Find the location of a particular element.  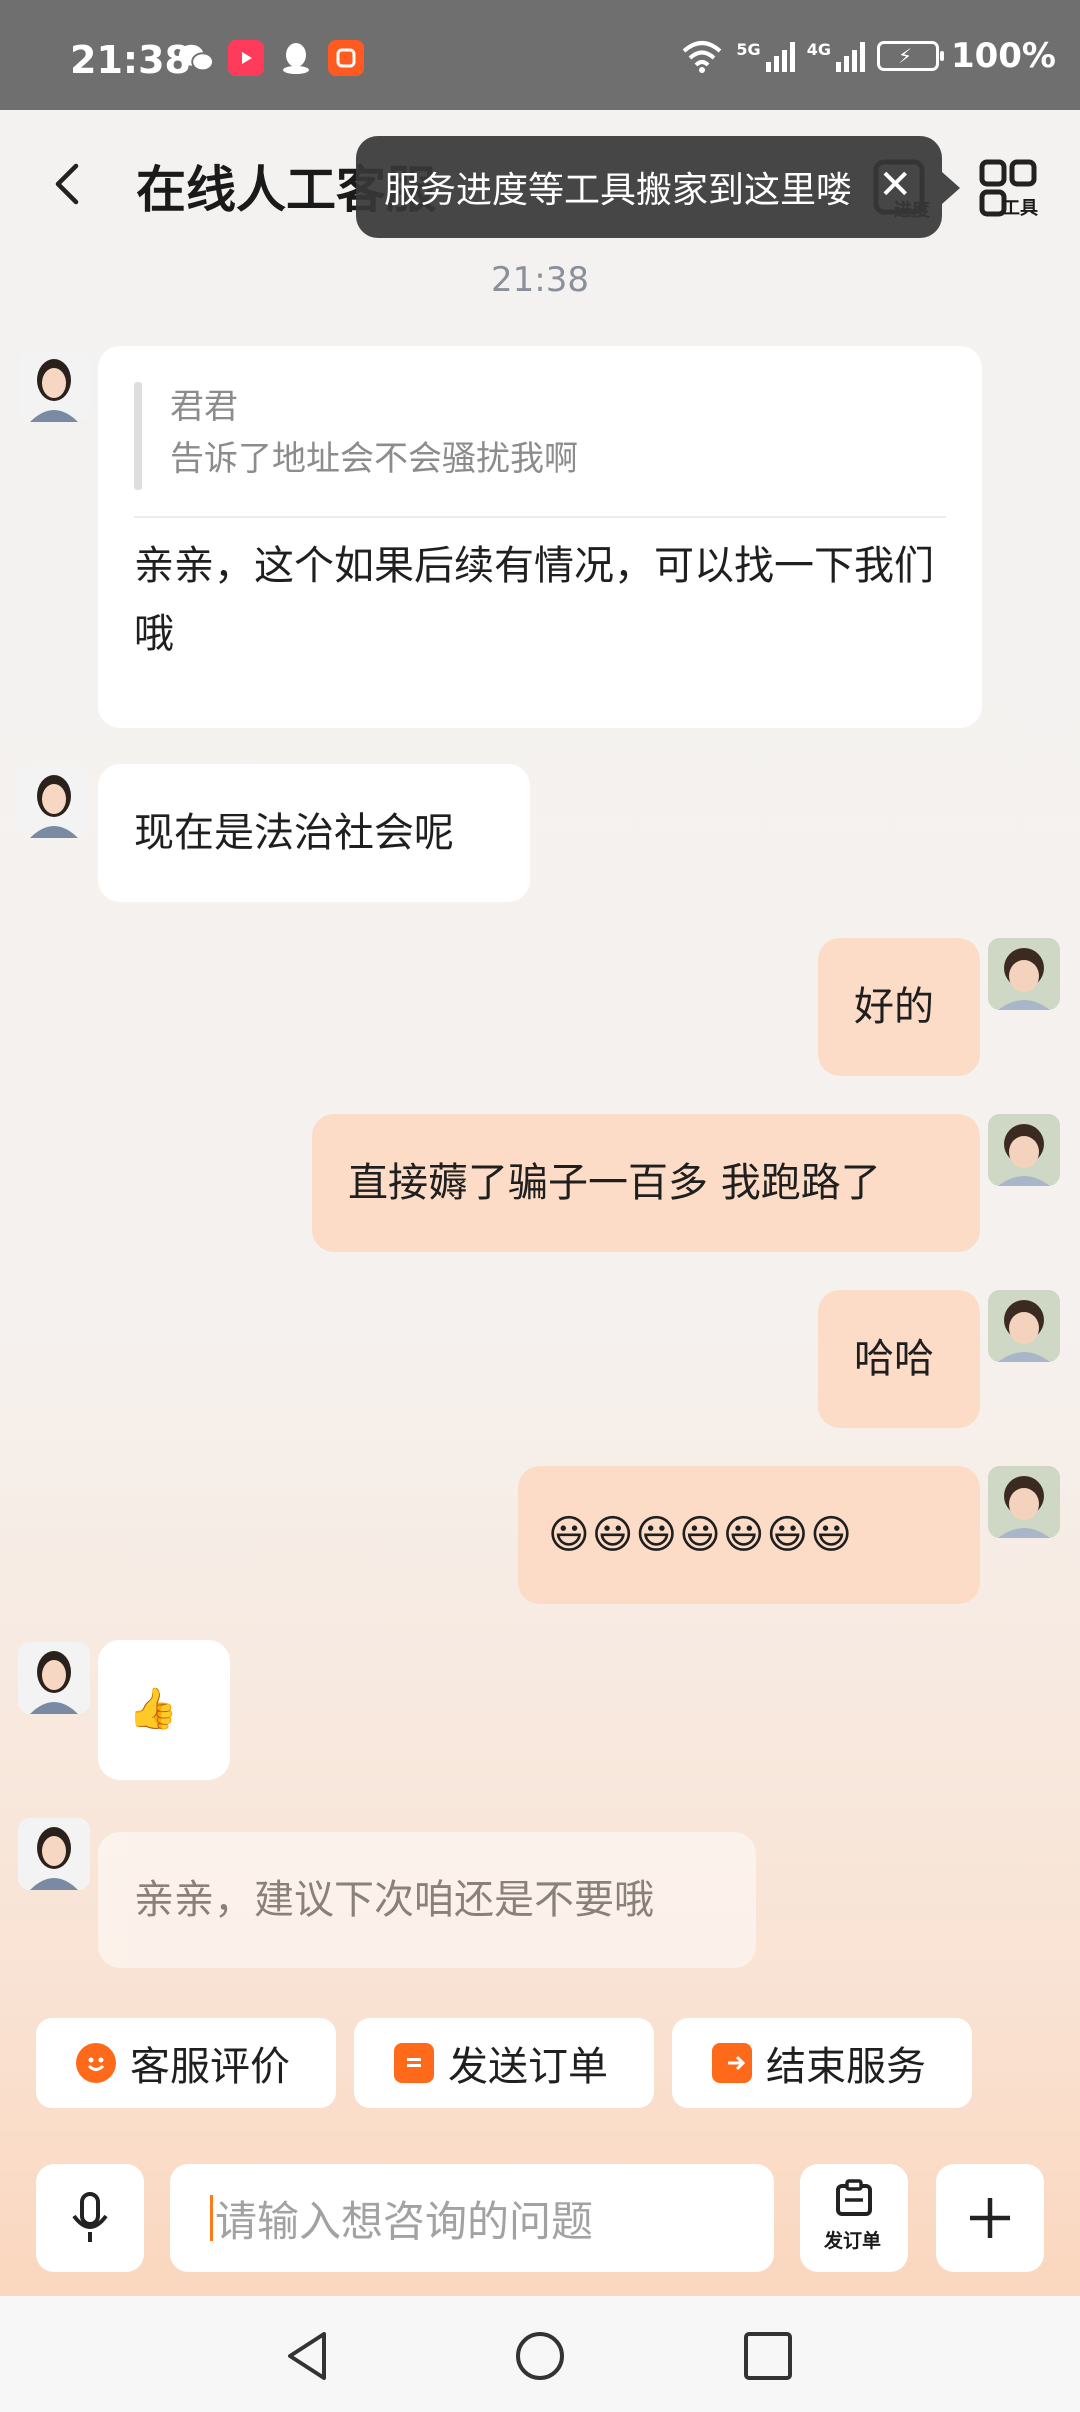

message-bubble-agent-pending: 亲亲，建议下次咱还是不要哦 is located at coordinates (427, 1900).